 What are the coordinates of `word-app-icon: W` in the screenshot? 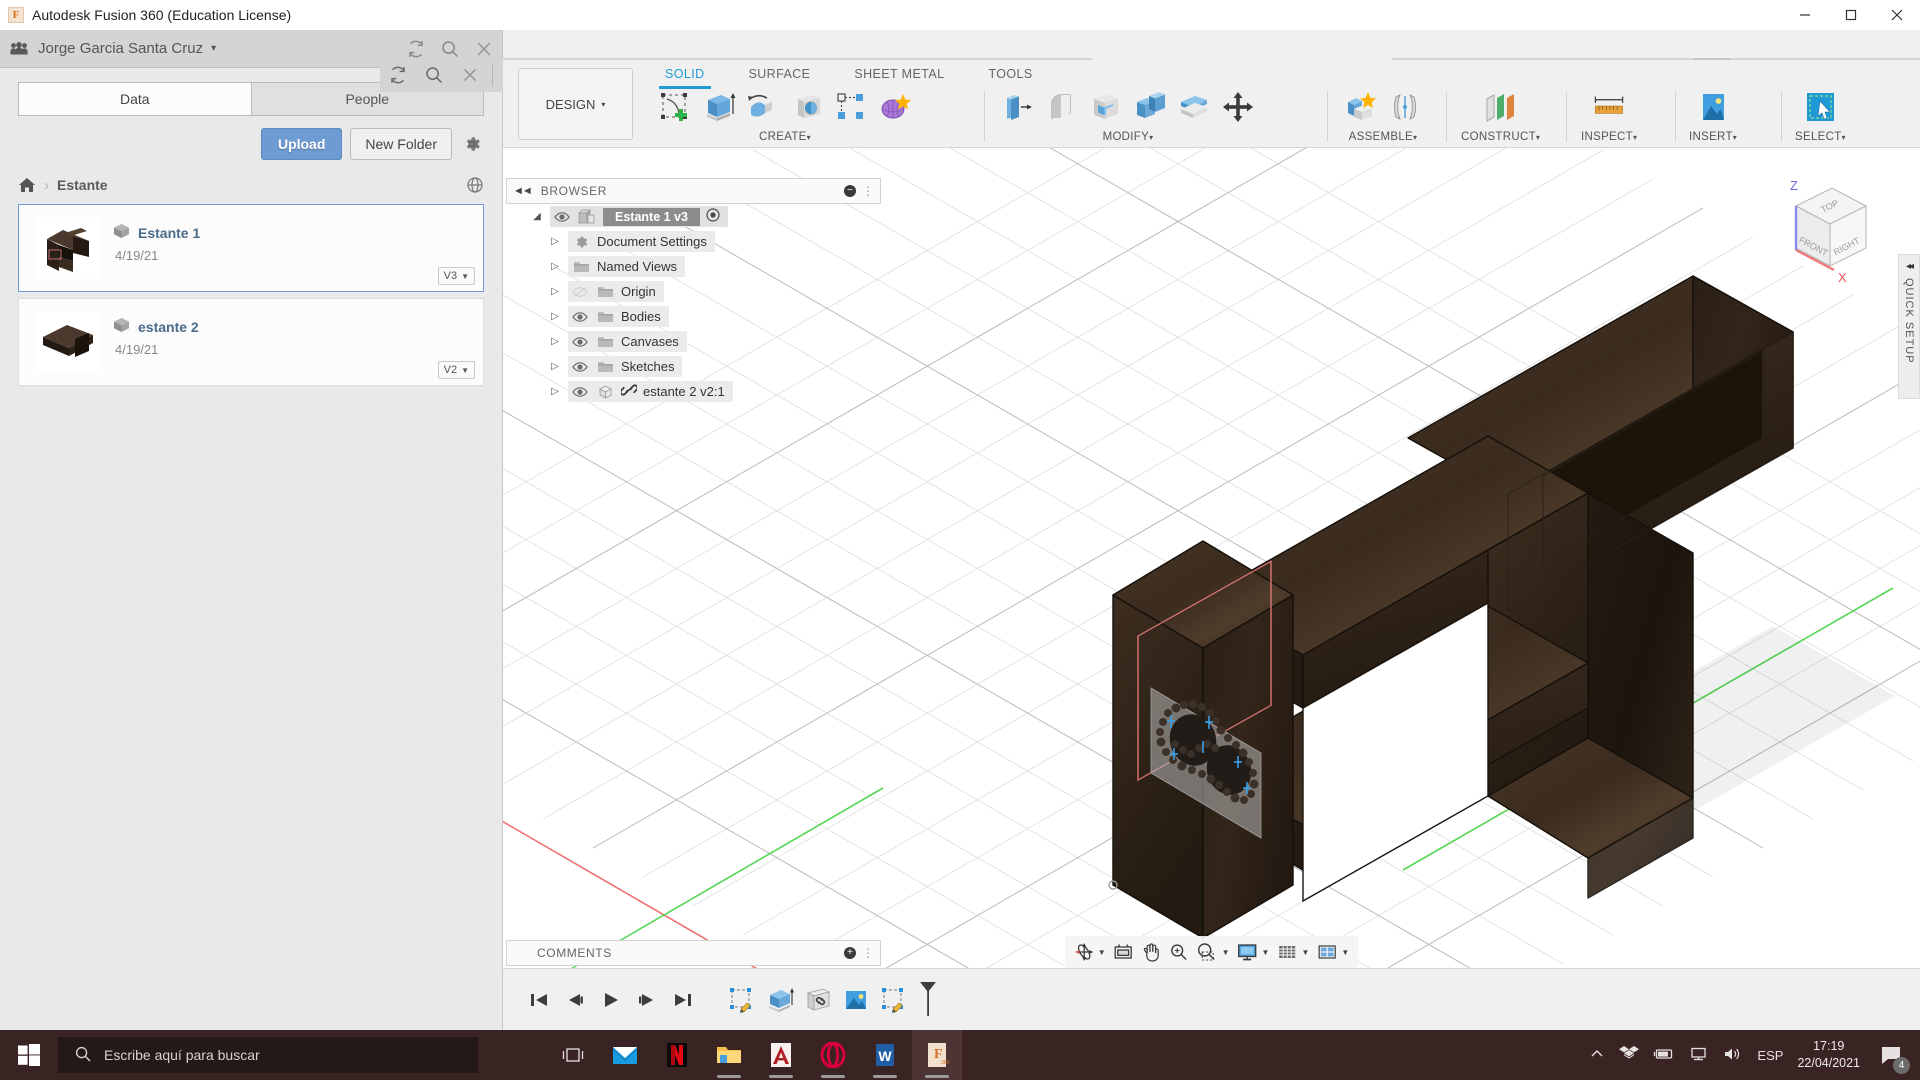 It's located at (885, 1055).